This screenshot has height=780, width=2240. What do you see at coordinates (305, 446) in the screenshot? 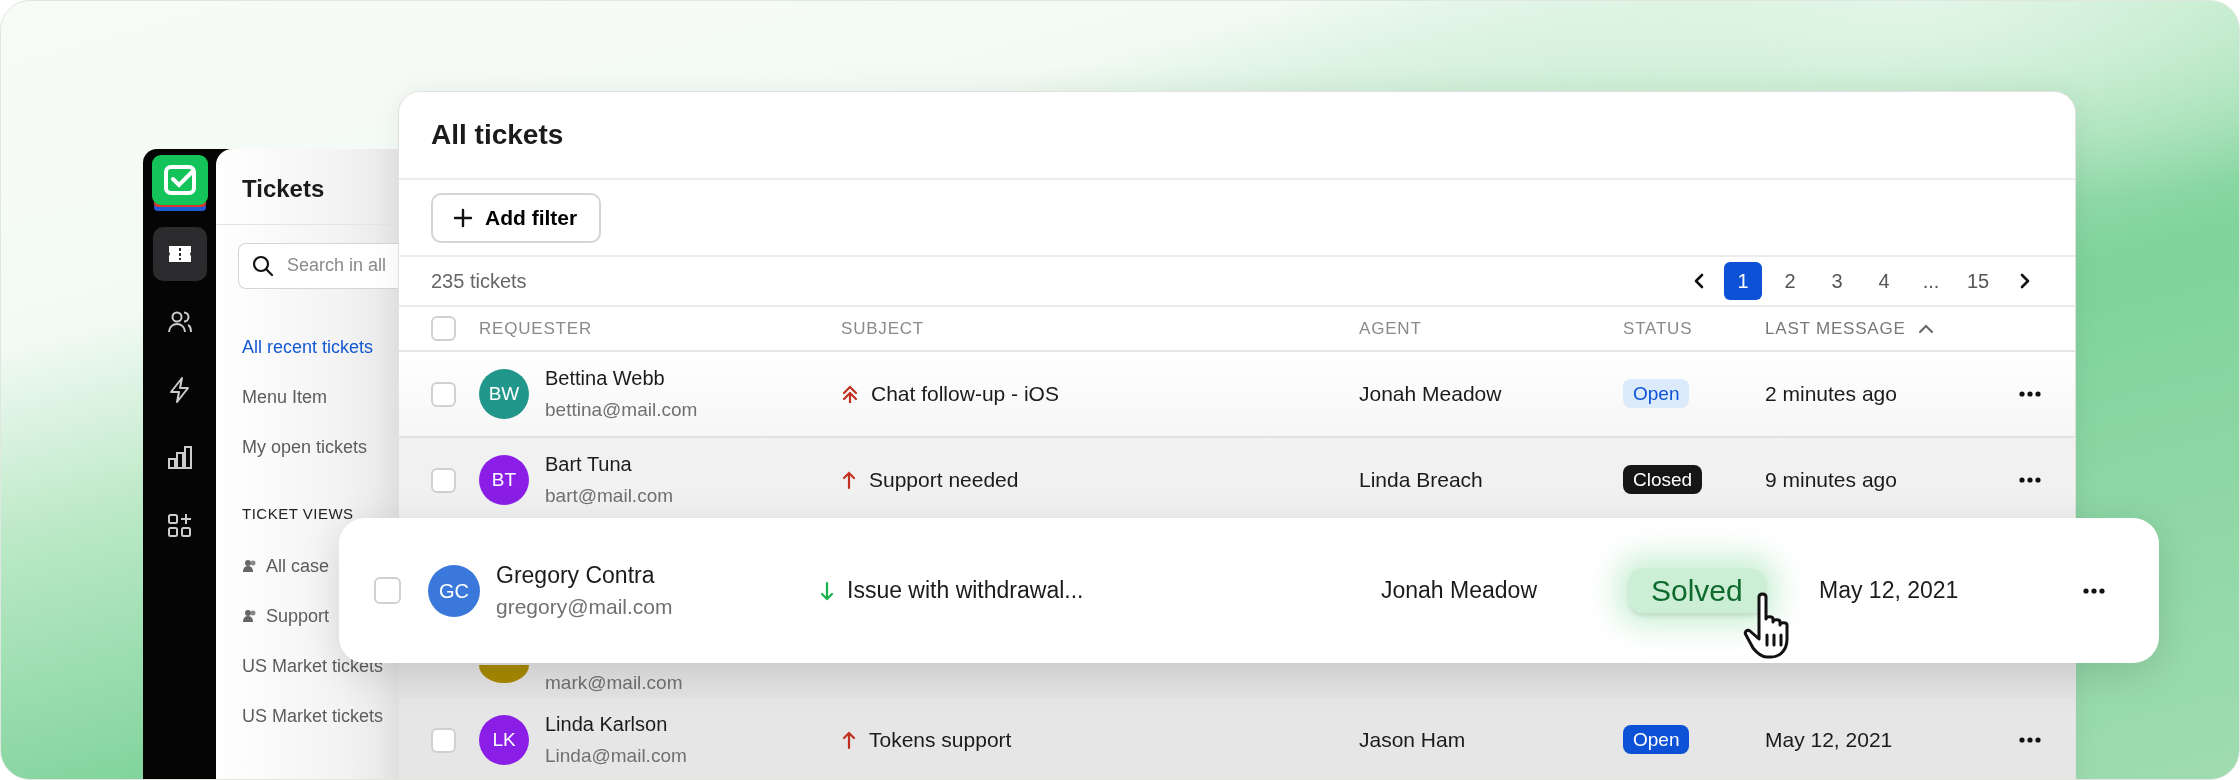
I see `sidebar-item: My open tickets` at bounding box center [305, 446].